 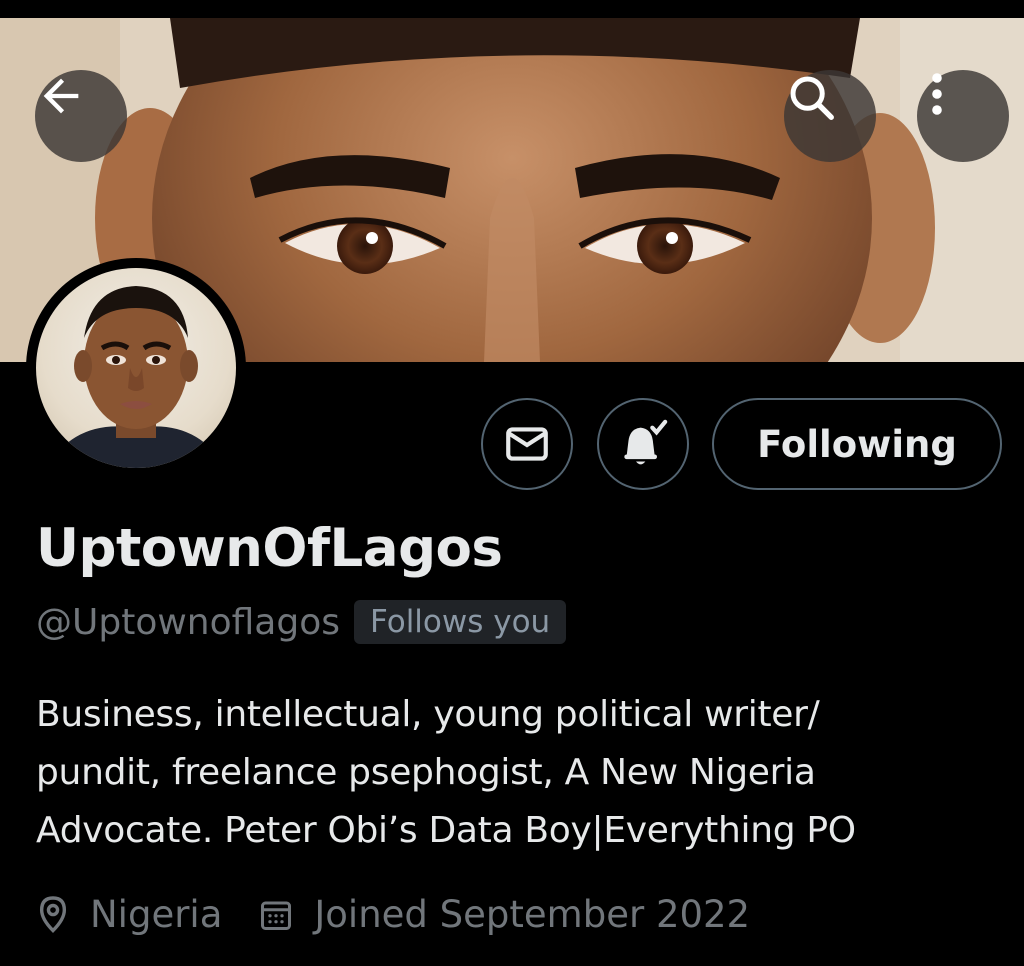 I want to click on avatar, so click(x=136, y=368).